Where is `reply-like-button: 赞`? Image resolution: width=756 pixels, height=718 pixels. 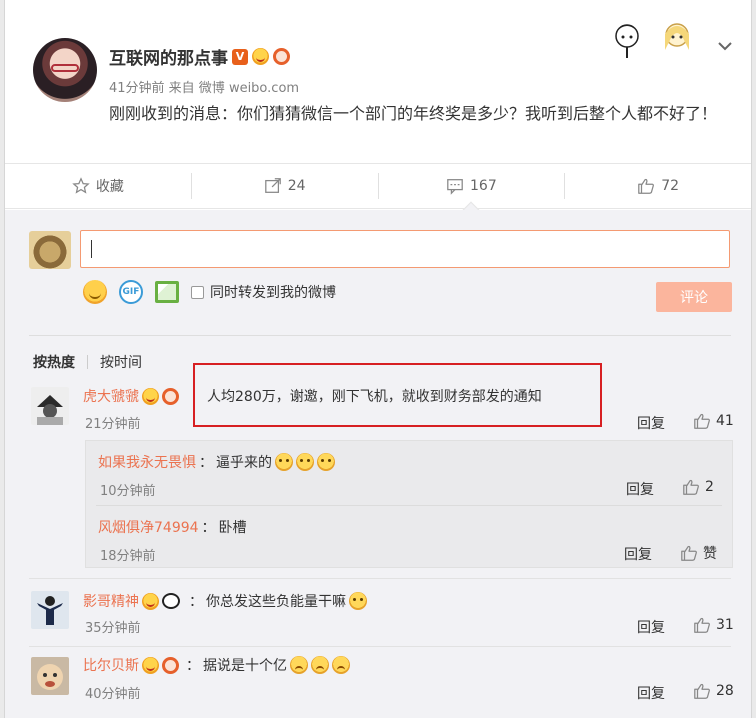
reply-like-button: 赞 is located at coordinates (698, 553).